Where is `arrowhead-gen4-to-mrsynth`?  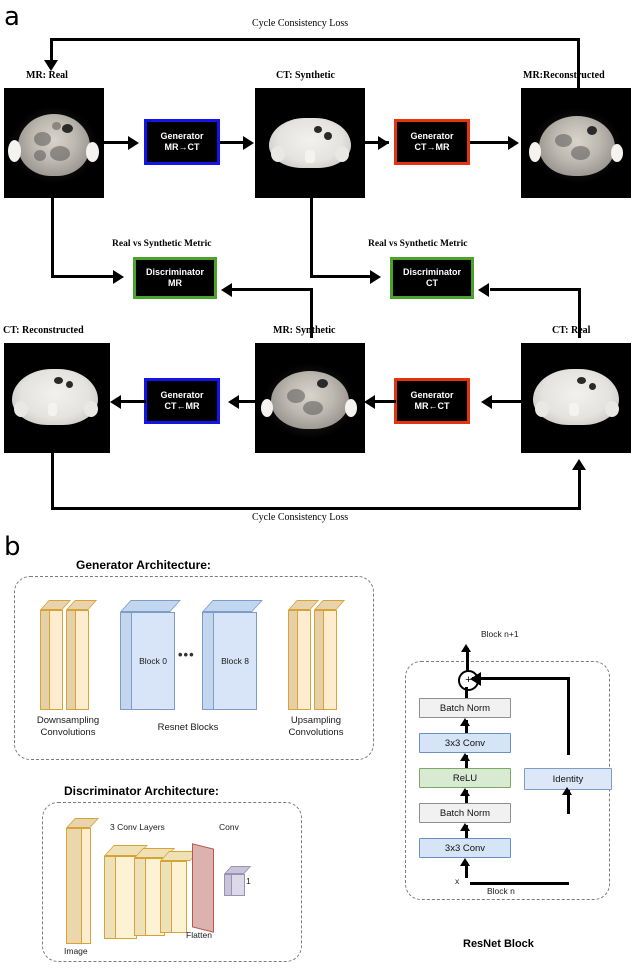
arrowhead-gen4-to-mrsynth is located at coordinates (369, 402).